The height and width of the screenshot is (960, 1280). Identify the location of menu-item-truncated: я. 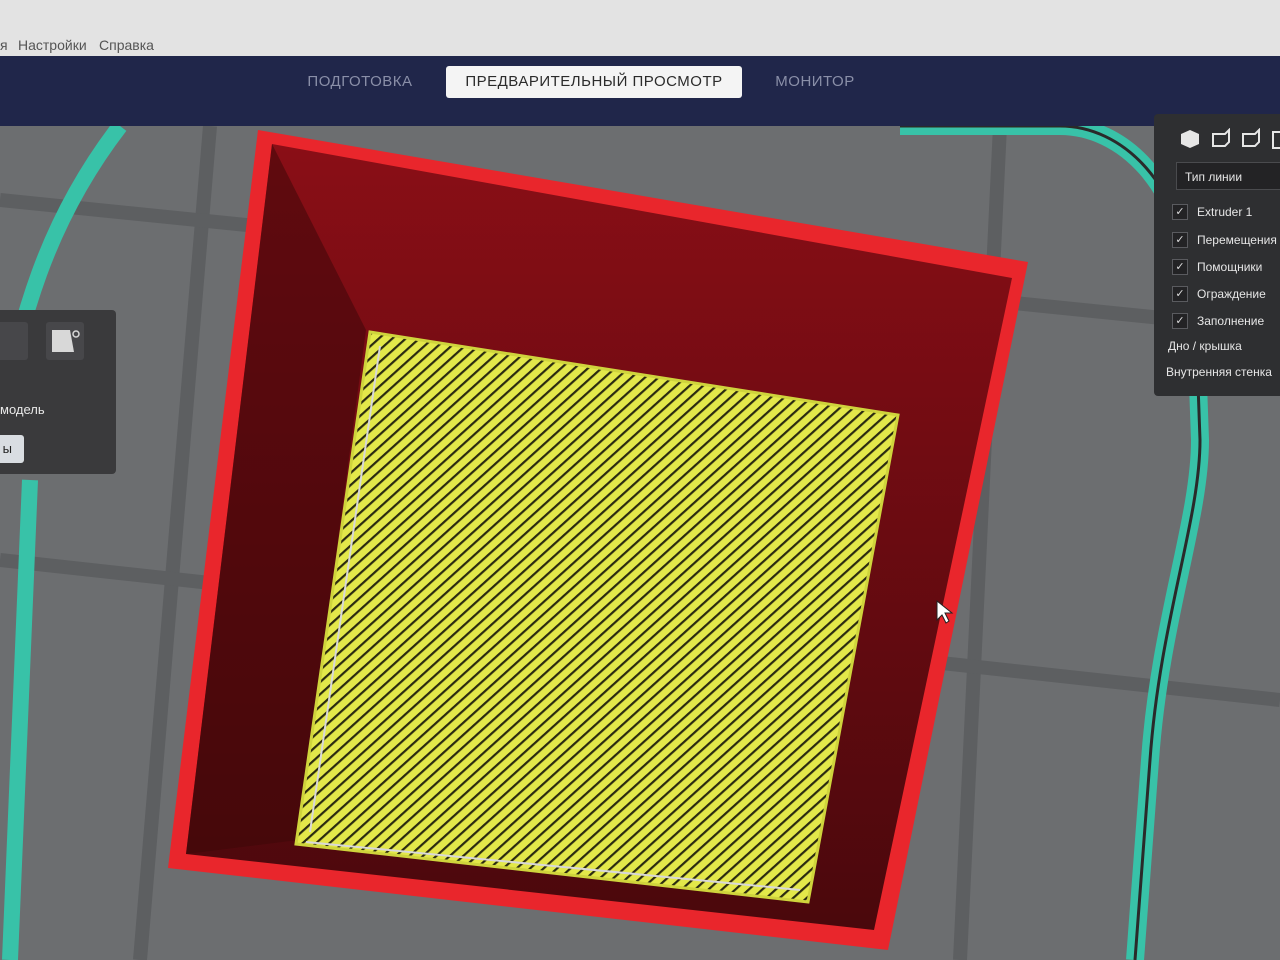
(4, 45).